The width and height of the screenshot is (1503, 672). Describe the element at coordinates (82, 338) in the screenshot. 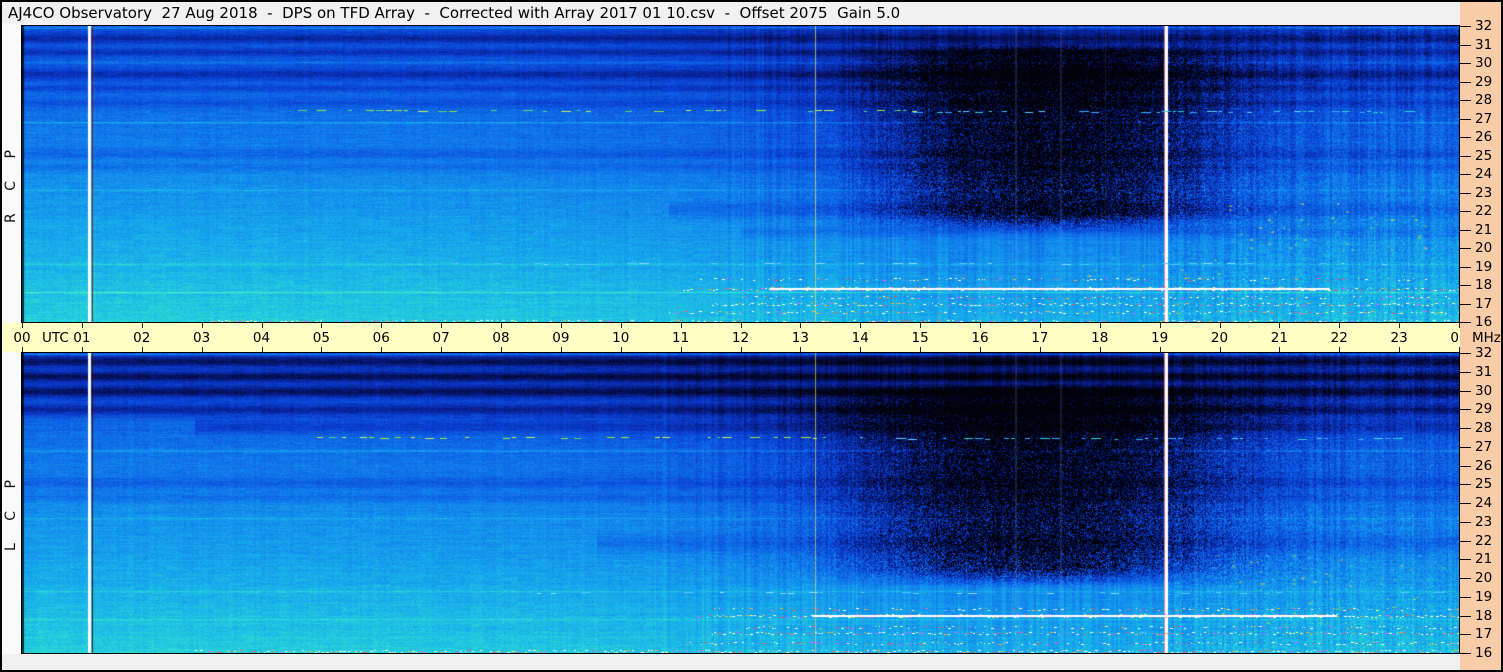

I see `hour-tick-label: 01` at that location.